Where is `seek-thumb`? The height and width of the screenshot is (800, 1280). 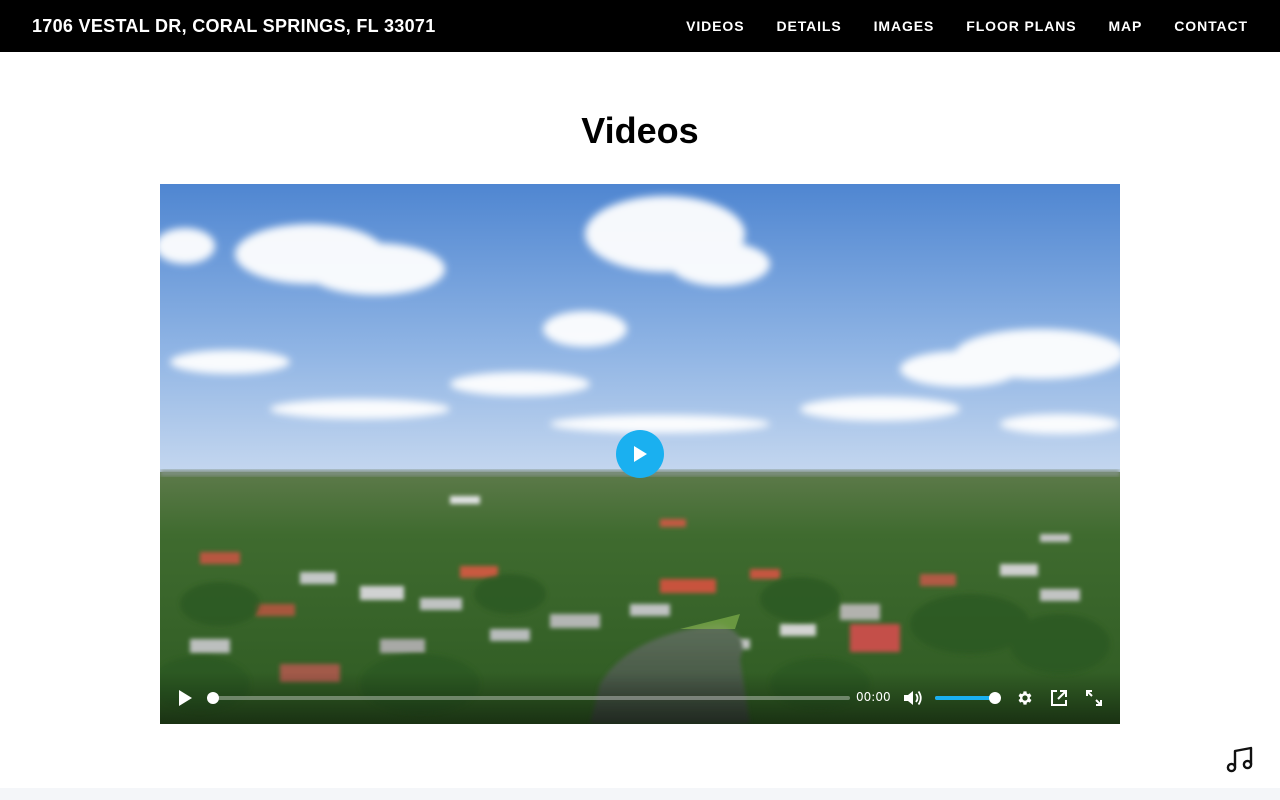 seek-thumb is located at coordinates (213, 698).